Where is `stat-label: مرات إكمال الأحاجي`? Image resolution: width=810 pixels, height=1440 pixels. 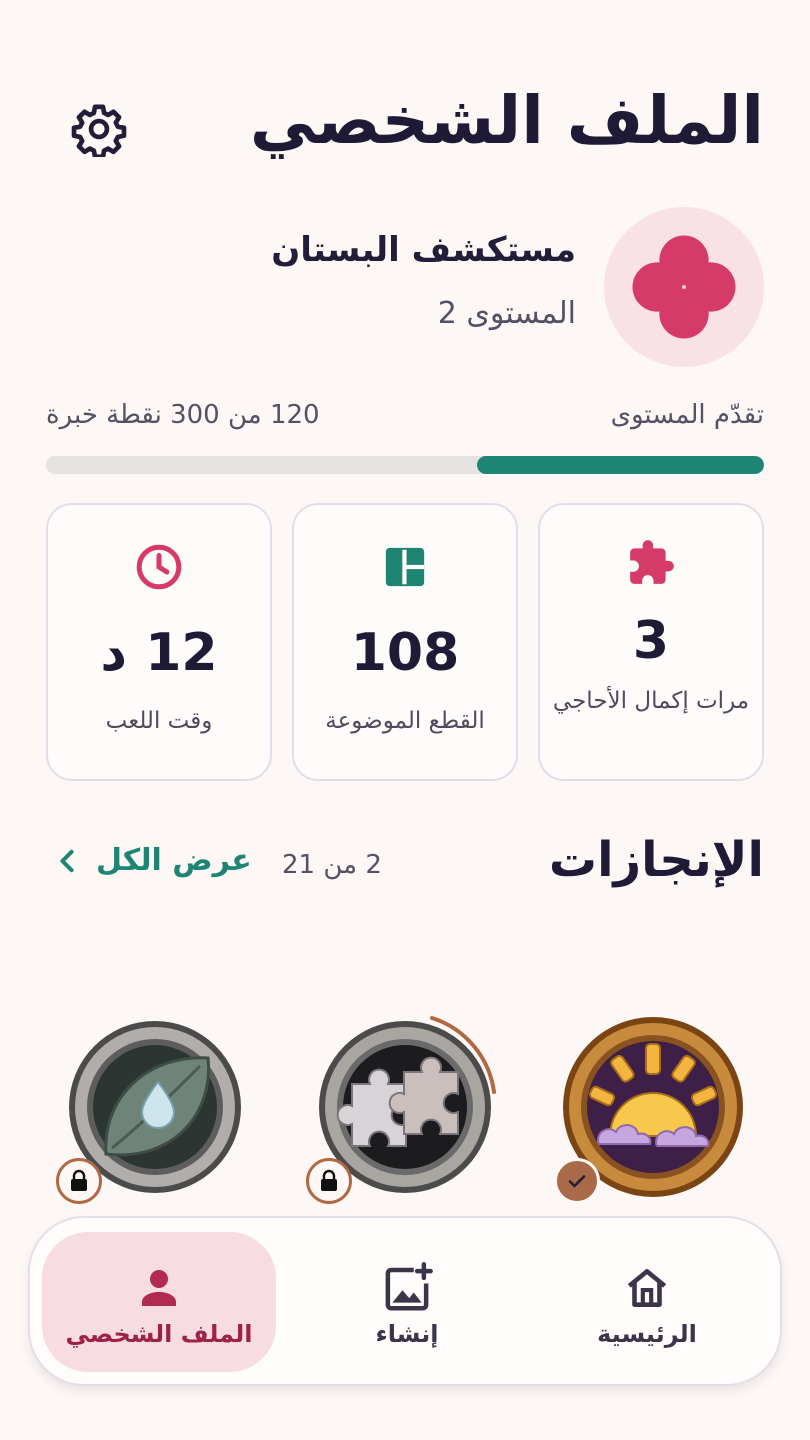 stat-label: مرات إكمال الأحاجي is located at coordinates (651, 701).